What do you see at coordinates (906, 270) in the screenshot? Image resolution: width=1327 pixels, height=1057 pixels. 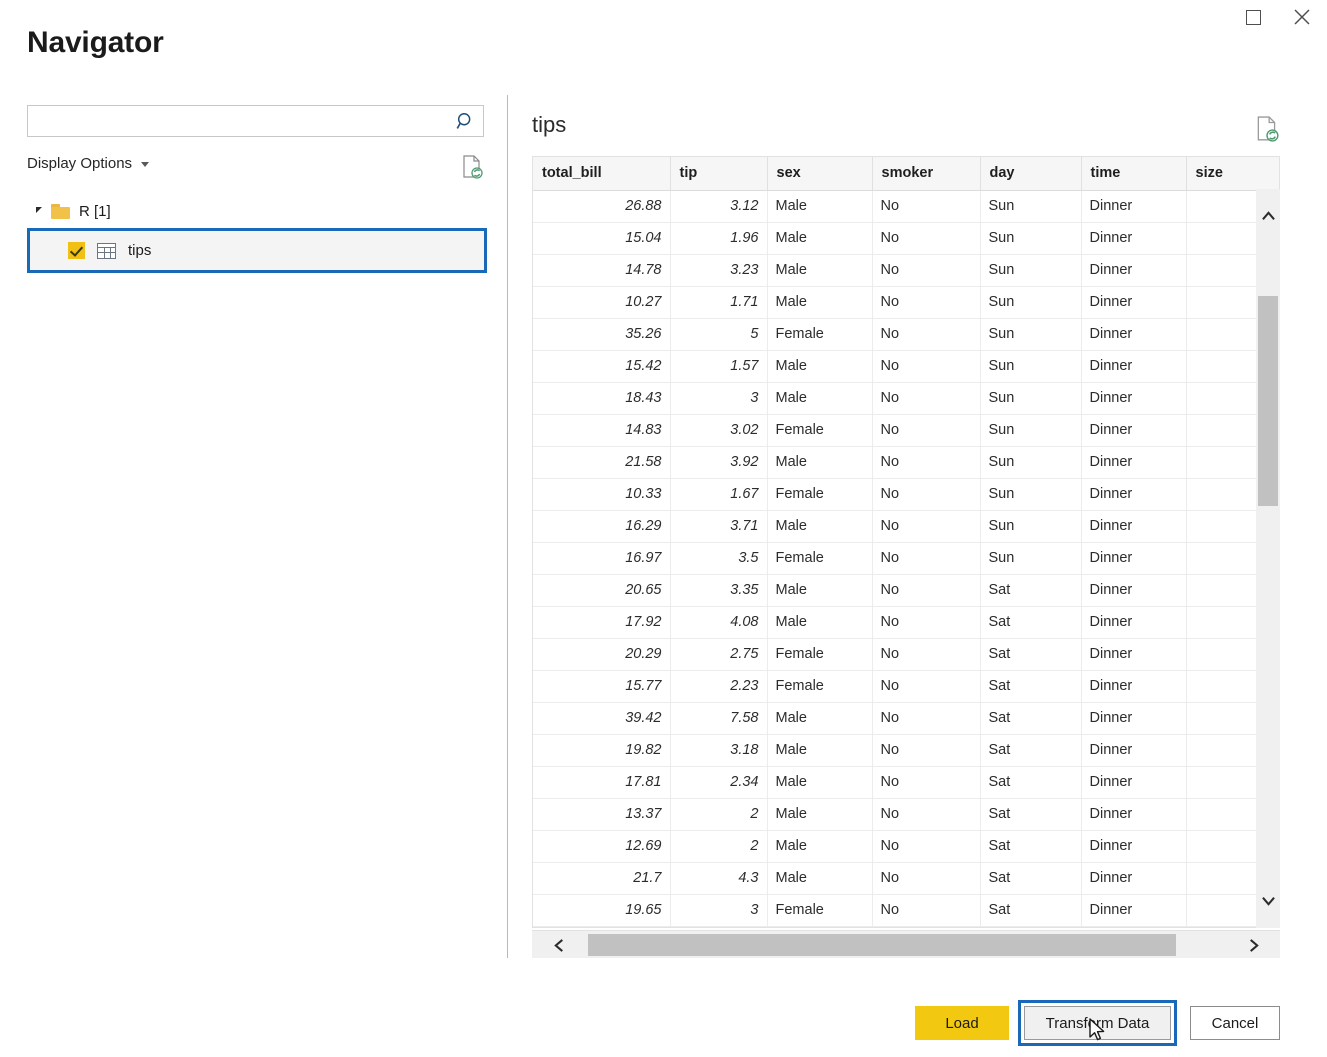 I see `table-row: 14.78 3.23 Male No Sun Dinner` at bounding box center [906, 270].